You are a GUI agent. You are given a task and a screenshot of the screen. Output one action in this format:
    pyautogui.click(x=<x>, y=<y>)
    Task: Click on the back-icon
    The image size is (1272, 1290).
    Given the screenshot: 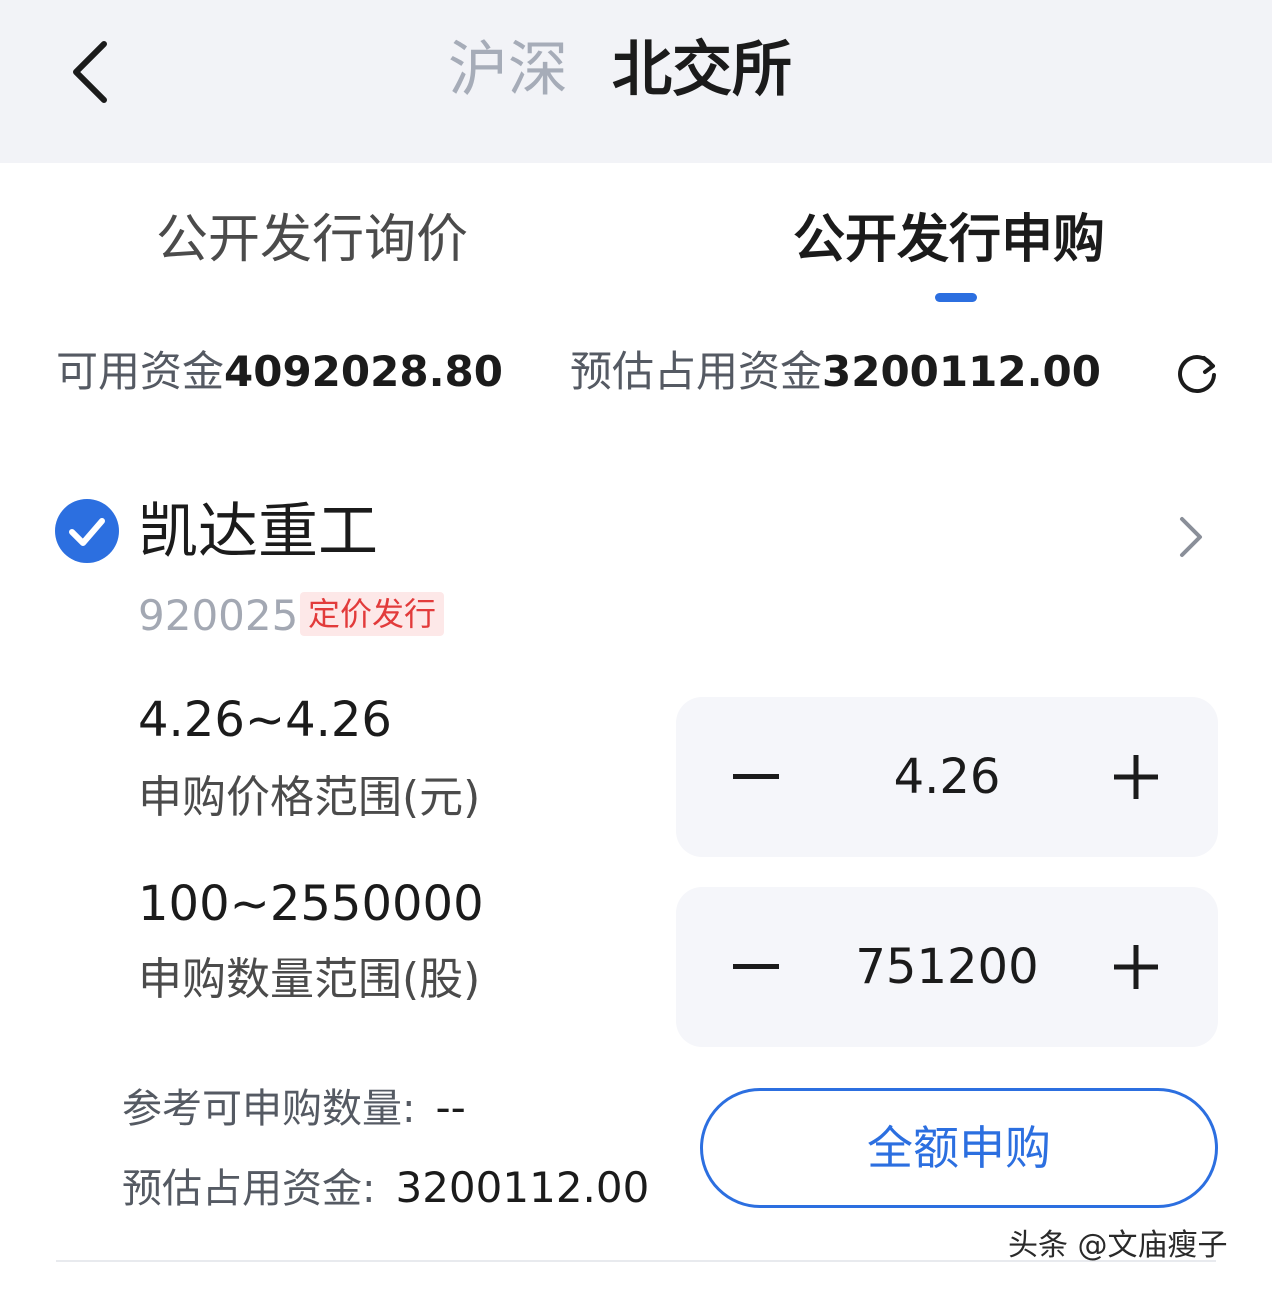 What is the action you would take?
    pyautogui.click(x=90, y=72)
    